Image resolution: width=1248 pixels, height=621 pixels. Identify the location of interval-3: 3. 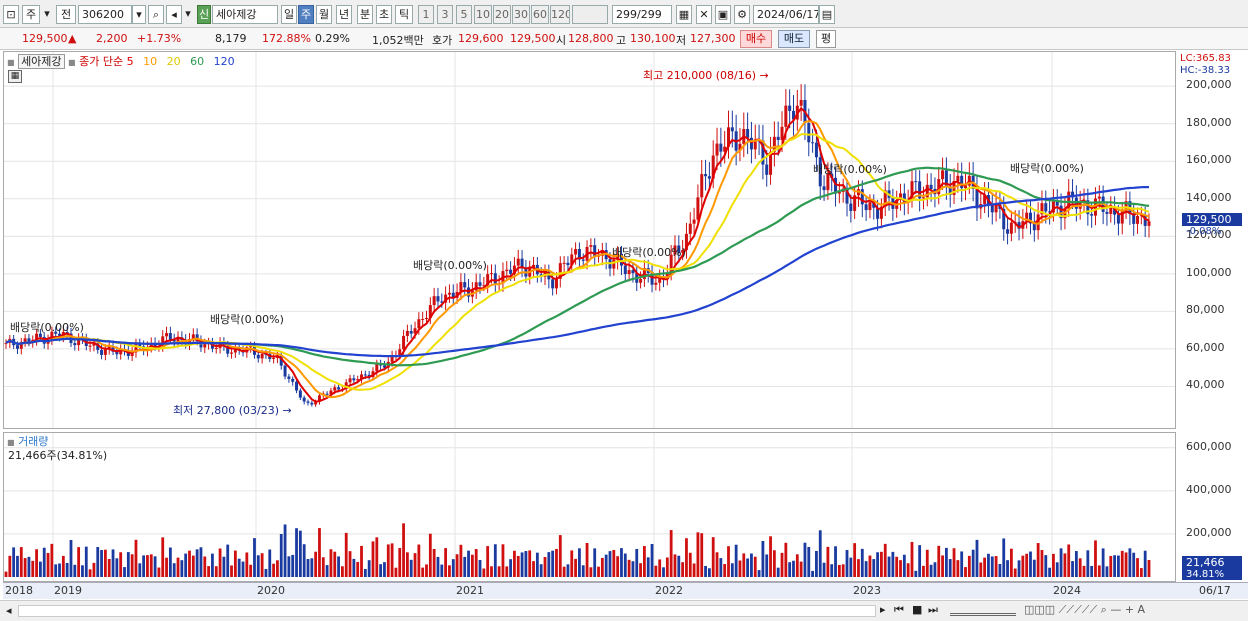
(445, 14).